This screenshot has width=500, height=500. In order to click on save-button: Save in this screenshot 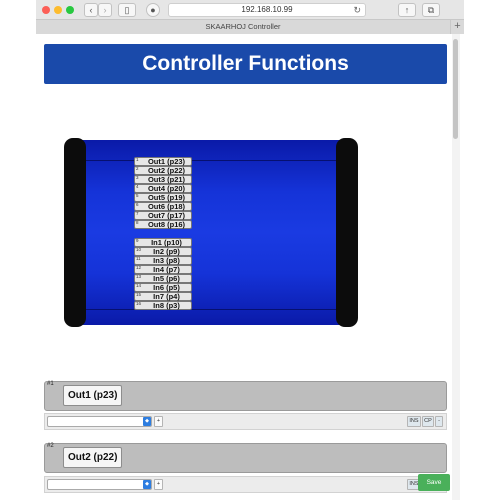, I will do `click(434, 482)`.